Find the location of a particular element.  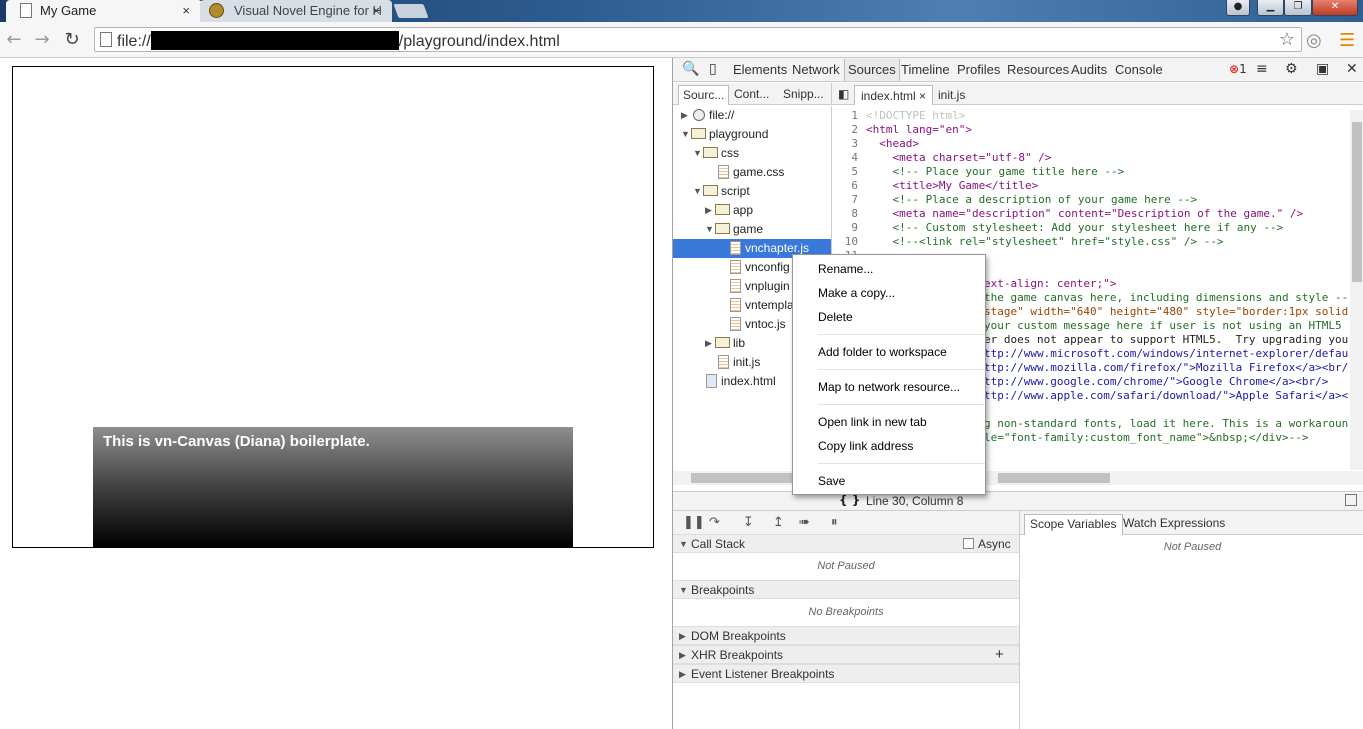

console-drawer-icon: ≡ is located at coordinates (1262, 69).